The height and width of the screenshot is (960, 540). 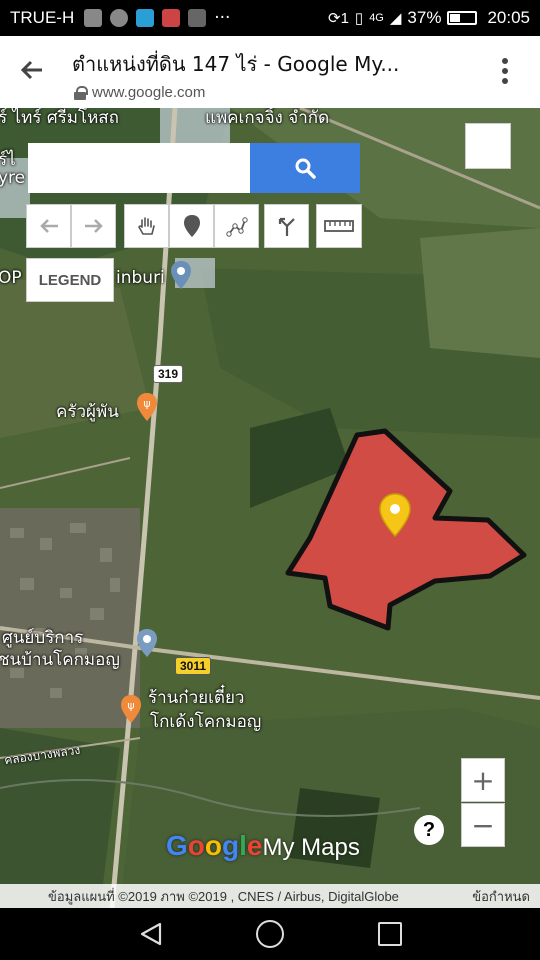 What do you see at coordinates (488, 146) in the screenshot?
I see `fullscreen-button` at bounding box center [488, 146].